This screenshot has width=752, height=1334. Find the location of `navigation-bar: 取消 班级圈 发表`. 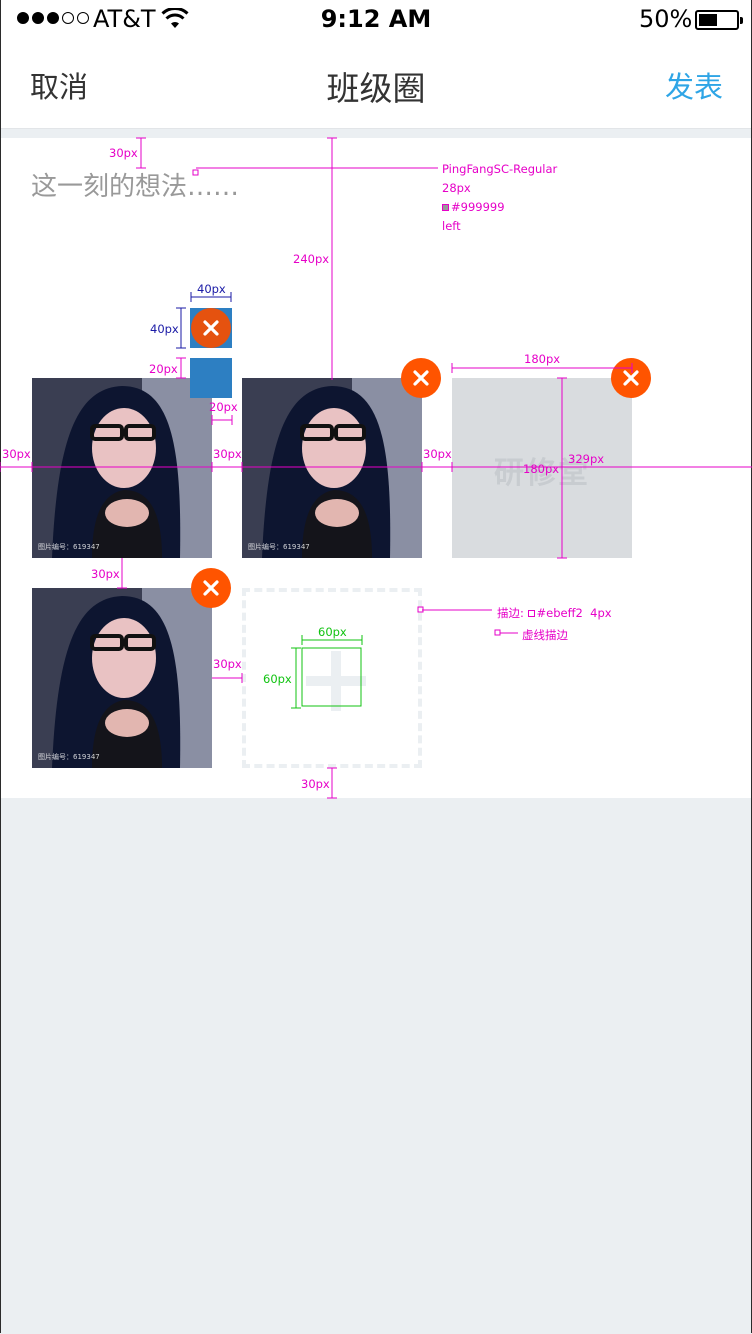

navigation-bar: 取消 班级圈 发表 is located at coordinates (376, 84).